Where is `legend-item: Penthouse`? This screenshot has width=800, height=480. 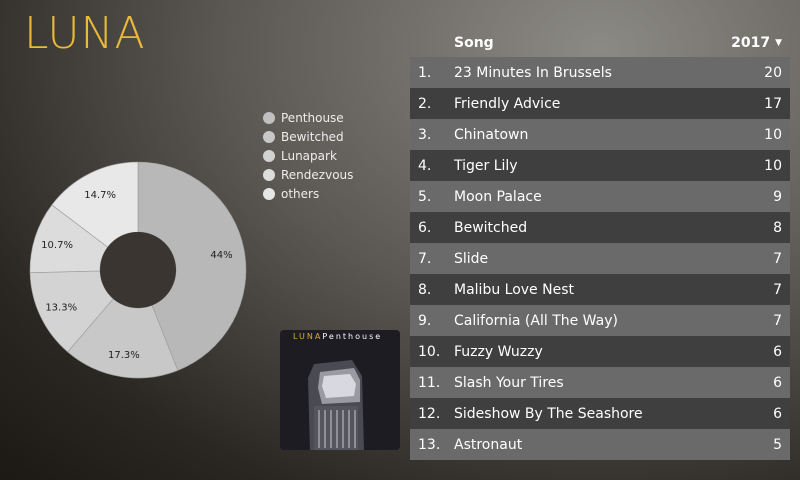
legend-item: Penthouse is located at coordinates (308, 117).